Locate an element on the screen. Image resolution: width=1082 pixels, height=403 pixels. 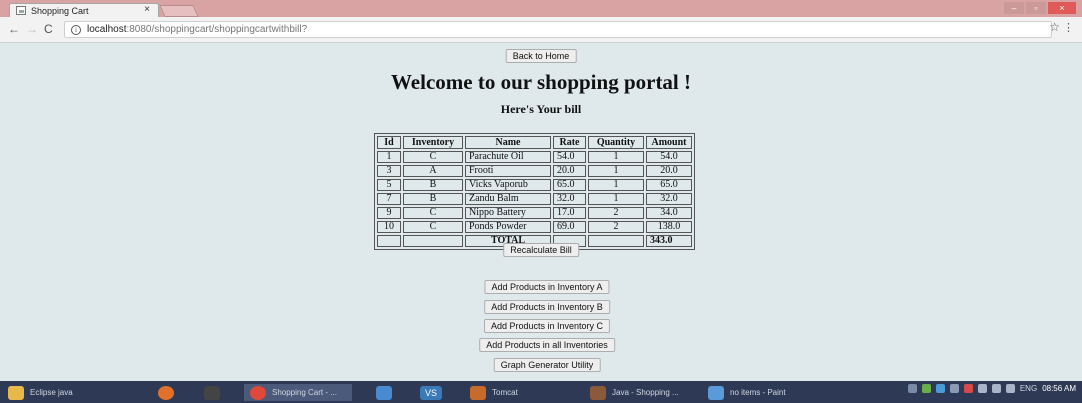
taskbar-item-paint: no items - Paint is located at coordinates (763, 392).